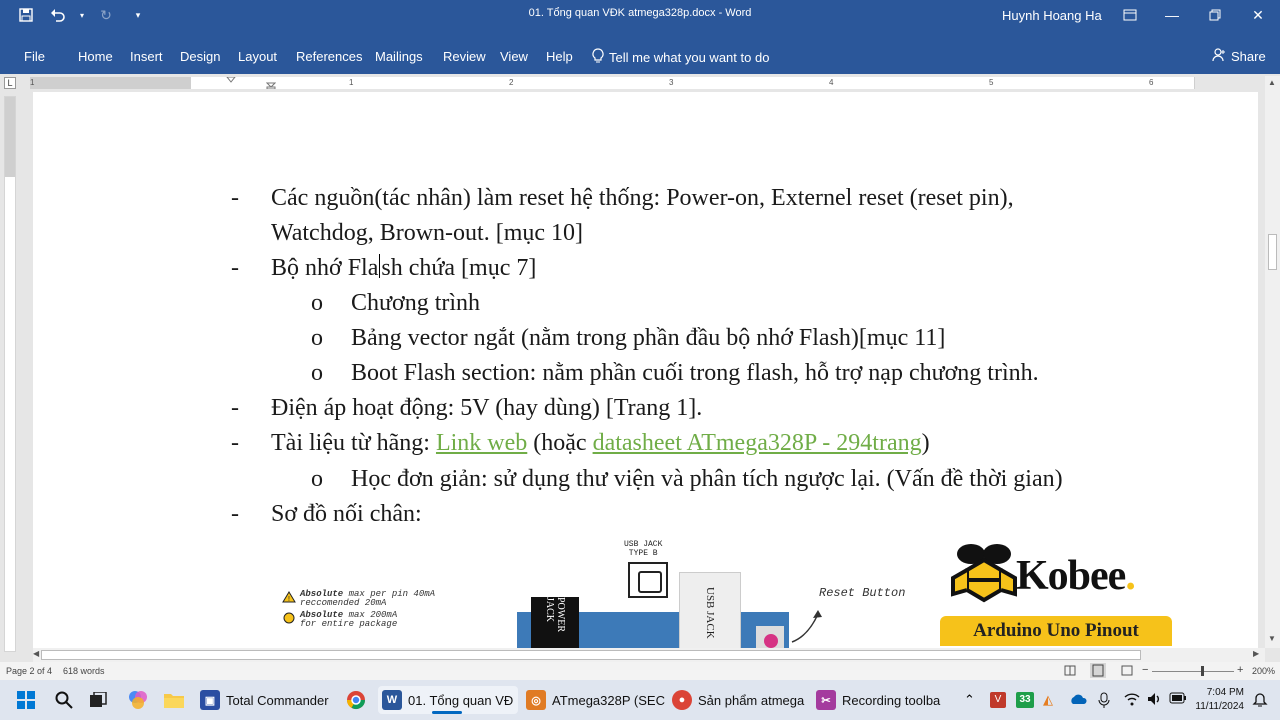  I want to click on tell-me-box: Tell me what you want to do, so click(680, 57).